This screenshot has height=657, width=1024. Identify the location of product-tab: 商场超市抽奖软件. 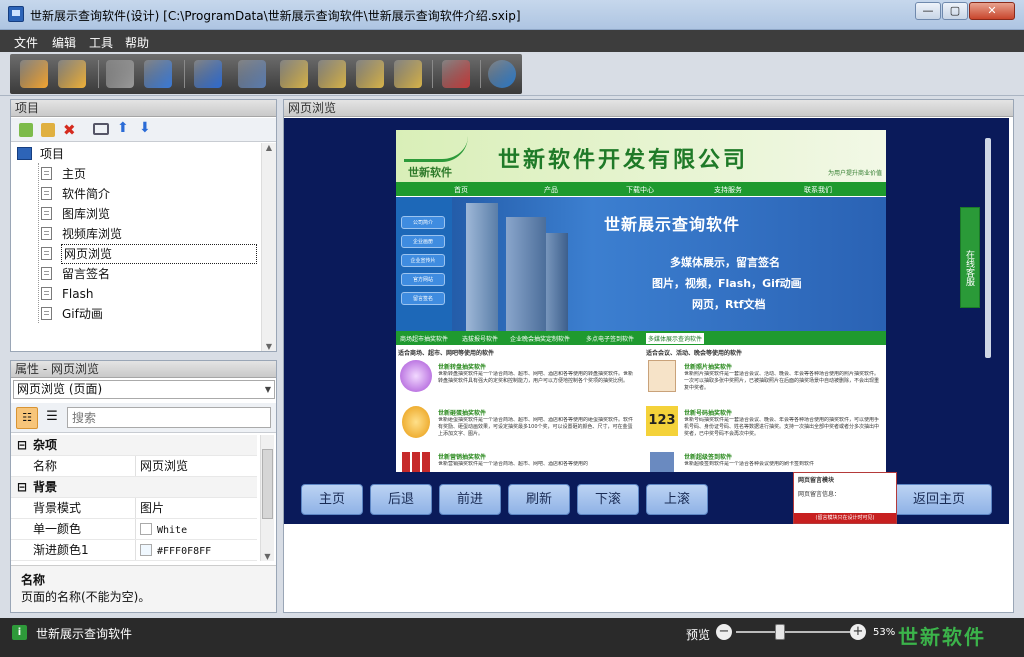
(424, 338).